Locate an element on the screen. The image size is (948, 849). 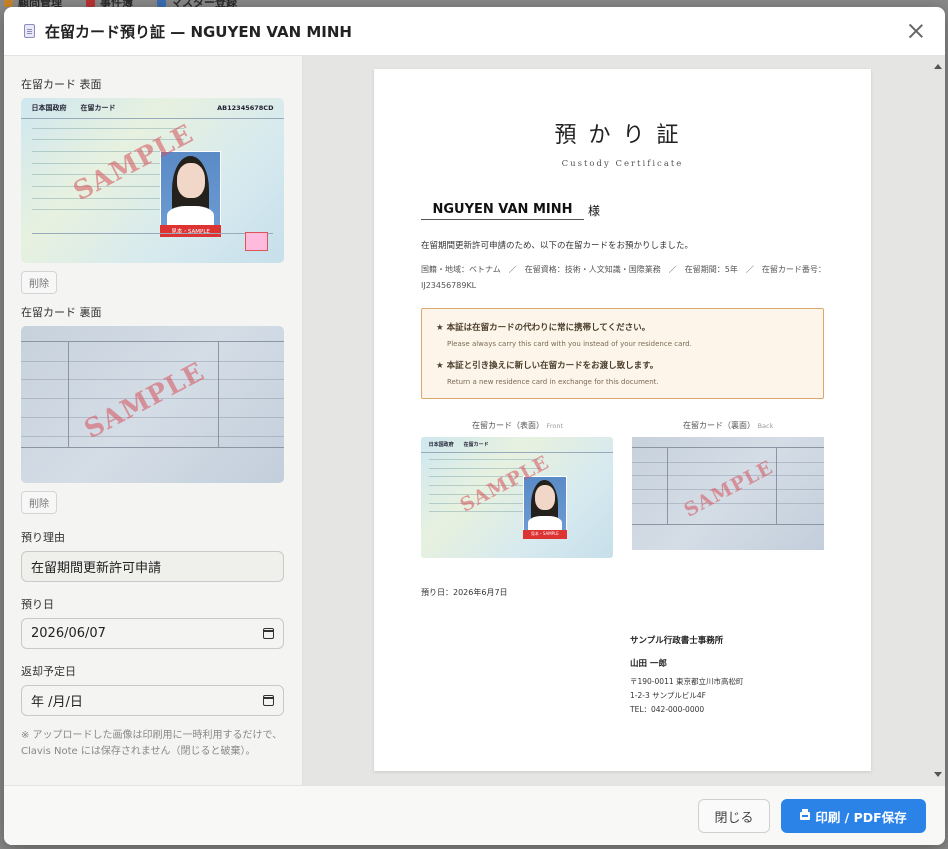
card-number: AB12345678CD is located at coordinates (245, 108).